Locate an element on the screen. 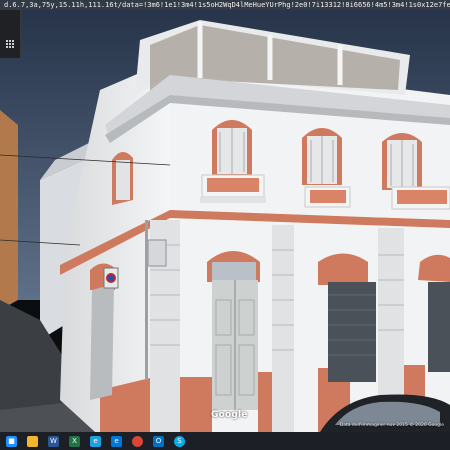 The height and width of the screenshot is (450, 450). taskbar: ■ W X e e O S is located at coordinates (225, 441).